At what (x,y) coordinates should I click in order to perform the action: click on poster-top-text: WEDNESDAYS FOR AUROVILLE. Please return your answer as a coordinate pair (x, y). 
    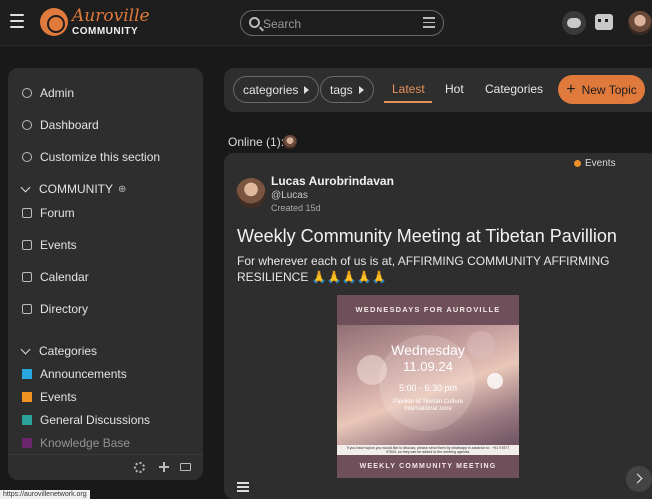
    Looking at the image, I should click on (428, 309).